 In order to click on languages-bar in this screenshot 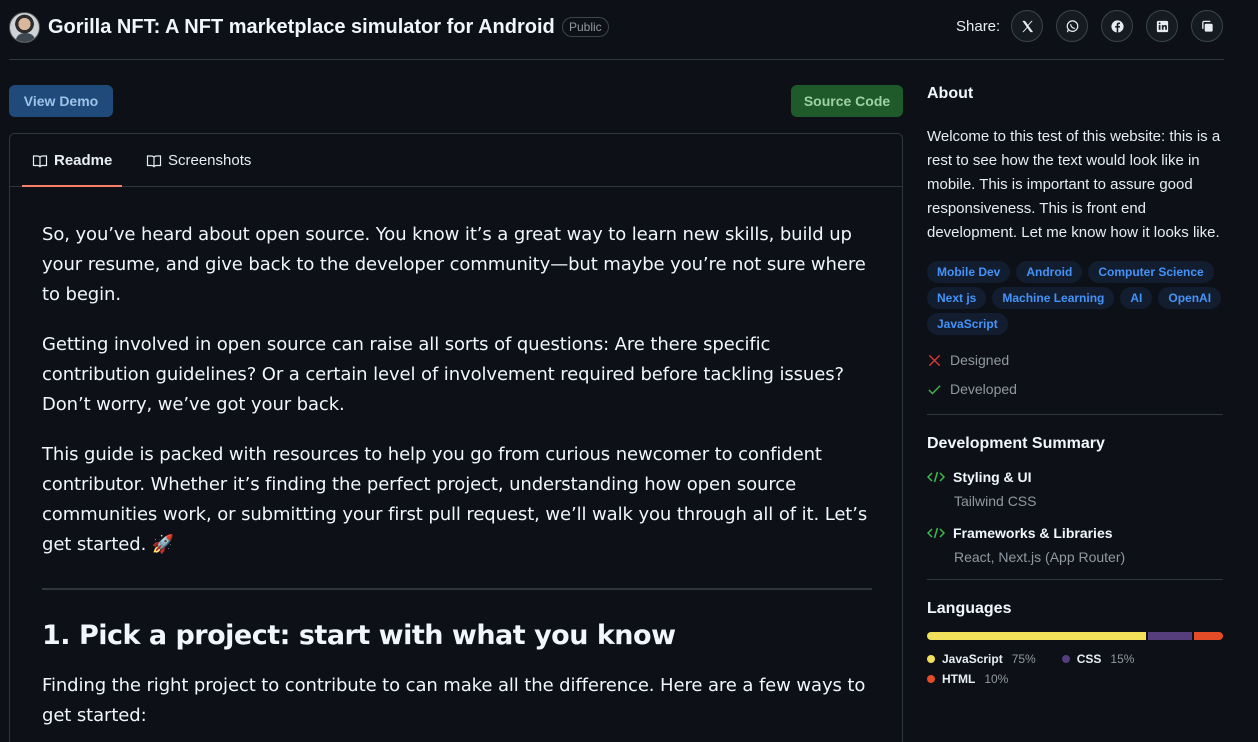, I will do `click(1075, 636)`.